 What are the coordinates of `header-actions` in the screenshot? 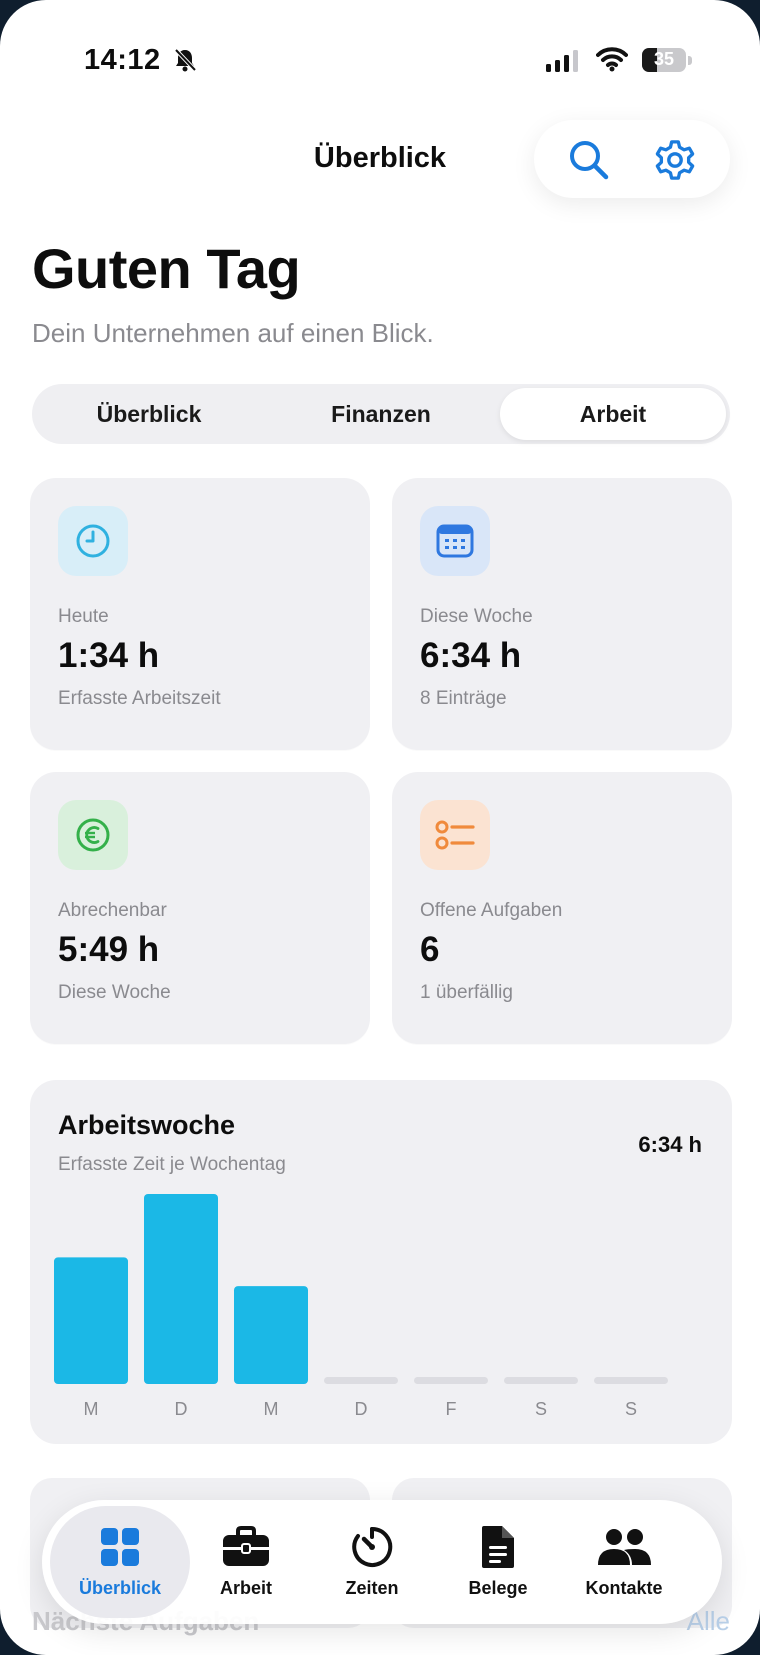 It's located at (632, 159).